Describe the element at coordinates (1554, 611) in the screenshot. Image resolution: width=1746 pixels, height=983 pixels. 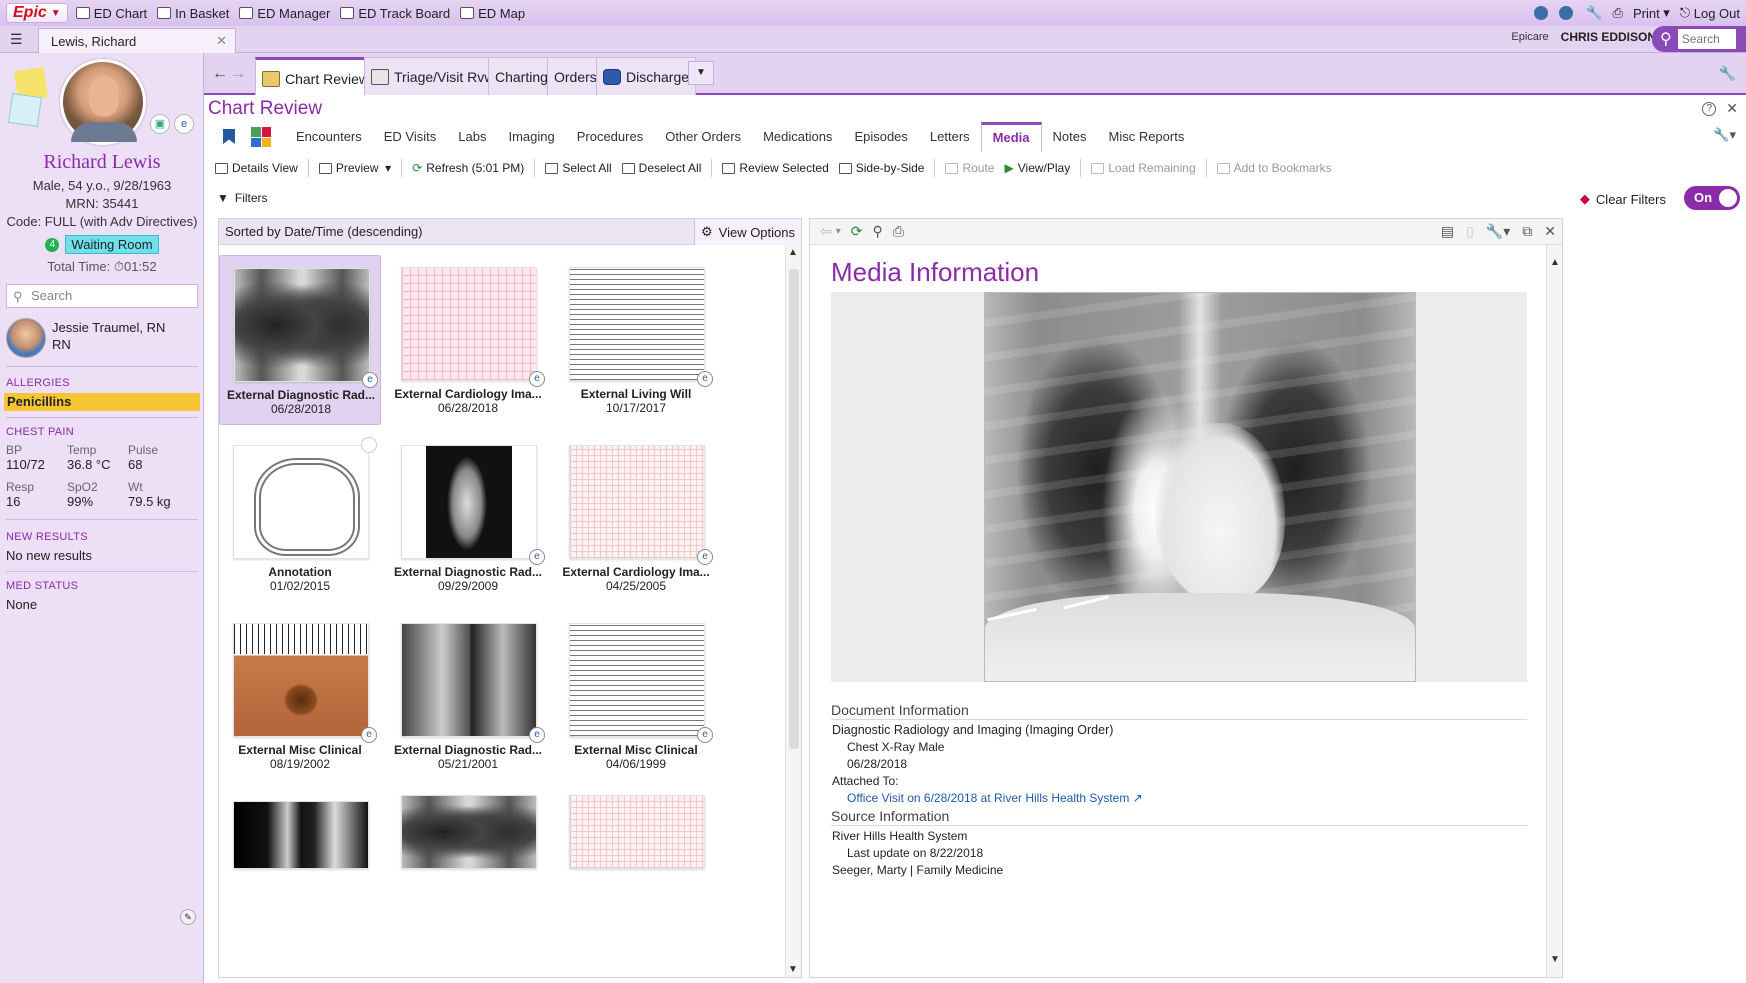
I see `preview-scrollbar: ▲ ▼` at that location.